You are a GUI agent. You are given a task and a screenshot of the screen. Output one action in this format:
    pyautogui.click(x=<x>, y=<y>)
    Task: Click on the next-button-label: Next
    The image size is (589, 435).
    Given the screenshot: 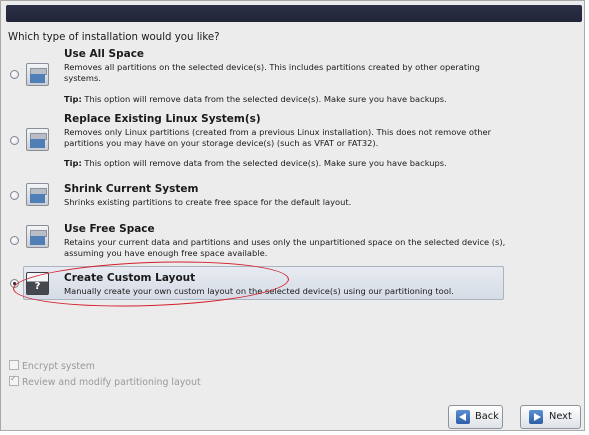 What is the action you would take?
    pyautogui.click(x=560, y=416)
    